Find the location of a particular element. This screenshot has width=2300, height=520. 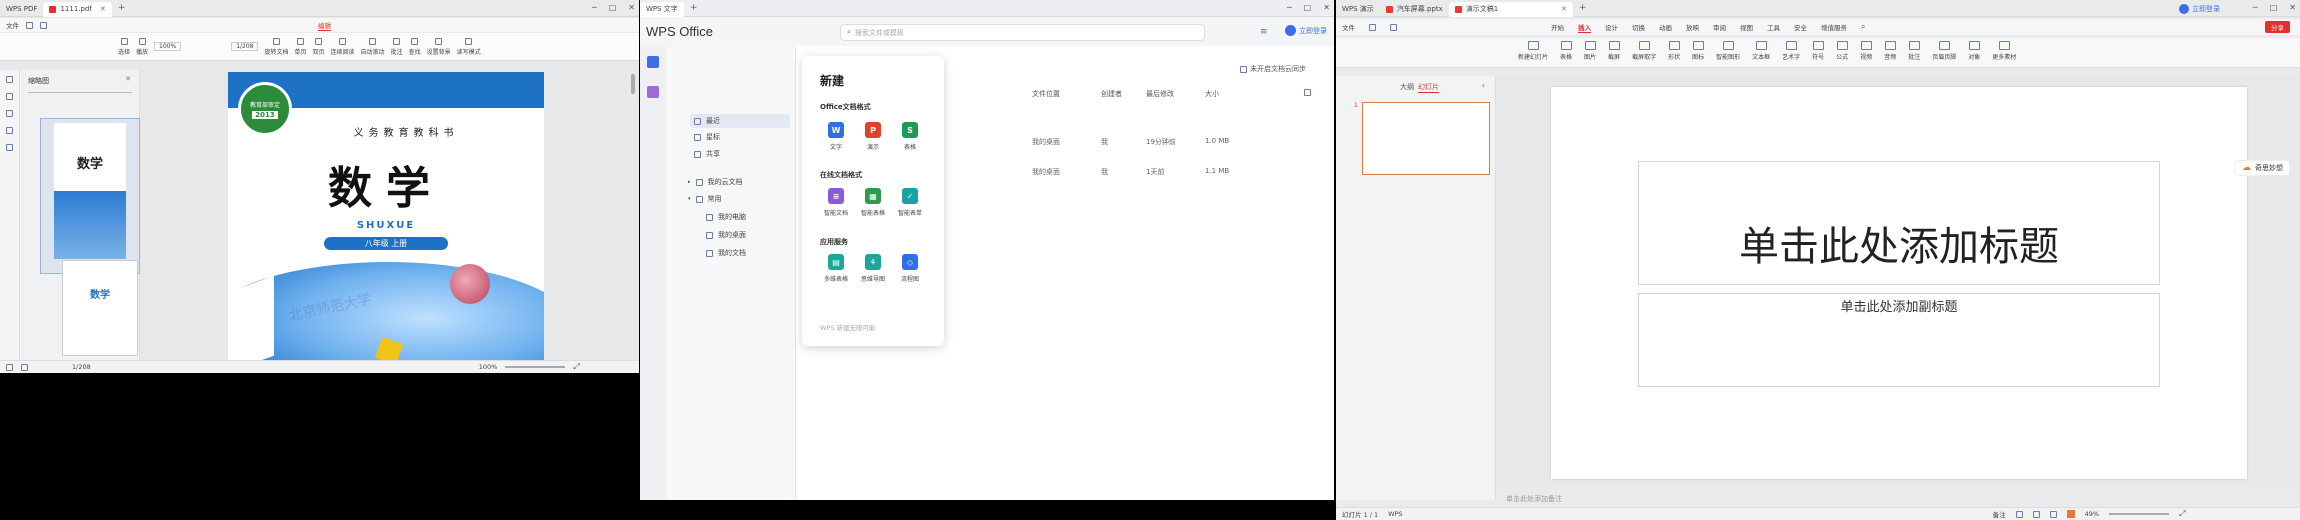

col-modified: 最后修改 is located at coordinates (1160, 94).